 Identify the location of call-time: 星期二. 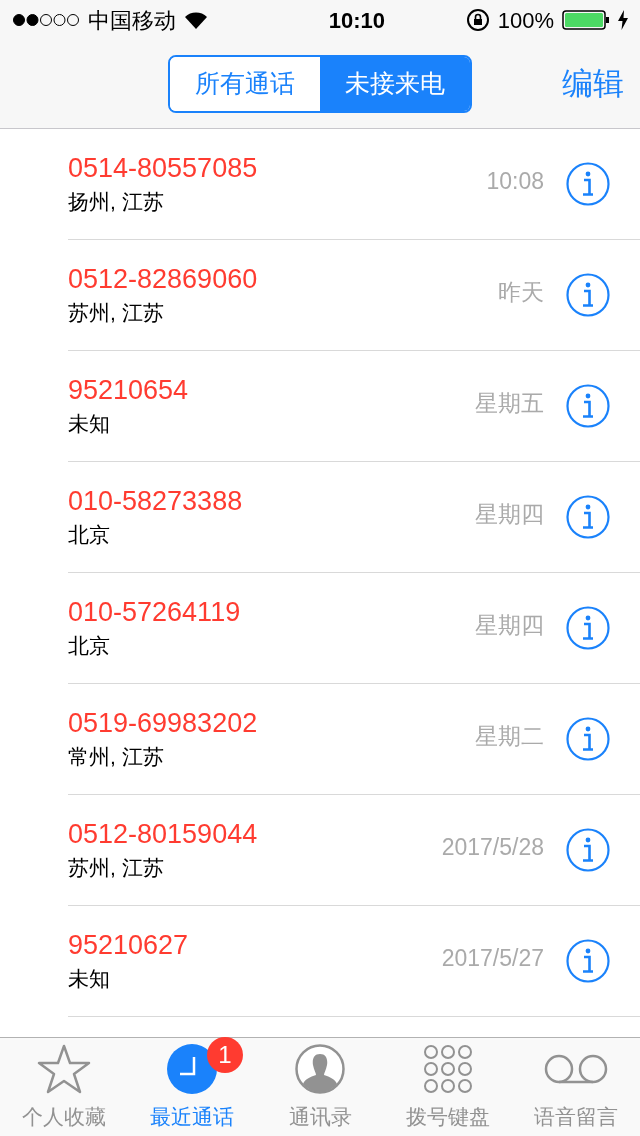
(509, 736).